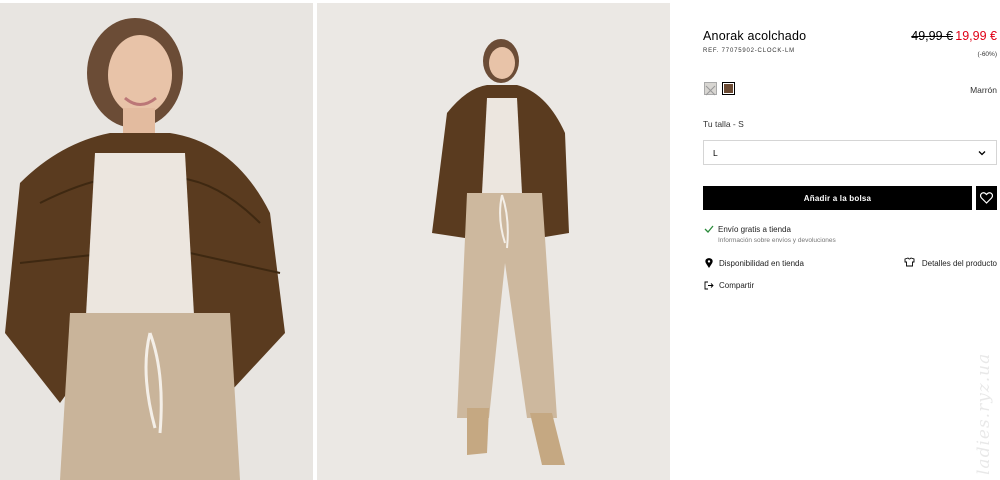 This screenshot has width=1000, height=480. Describe the element at coordinates (976, 36) in the screenshot. I see `sale-price: 19,99 €` at that location.